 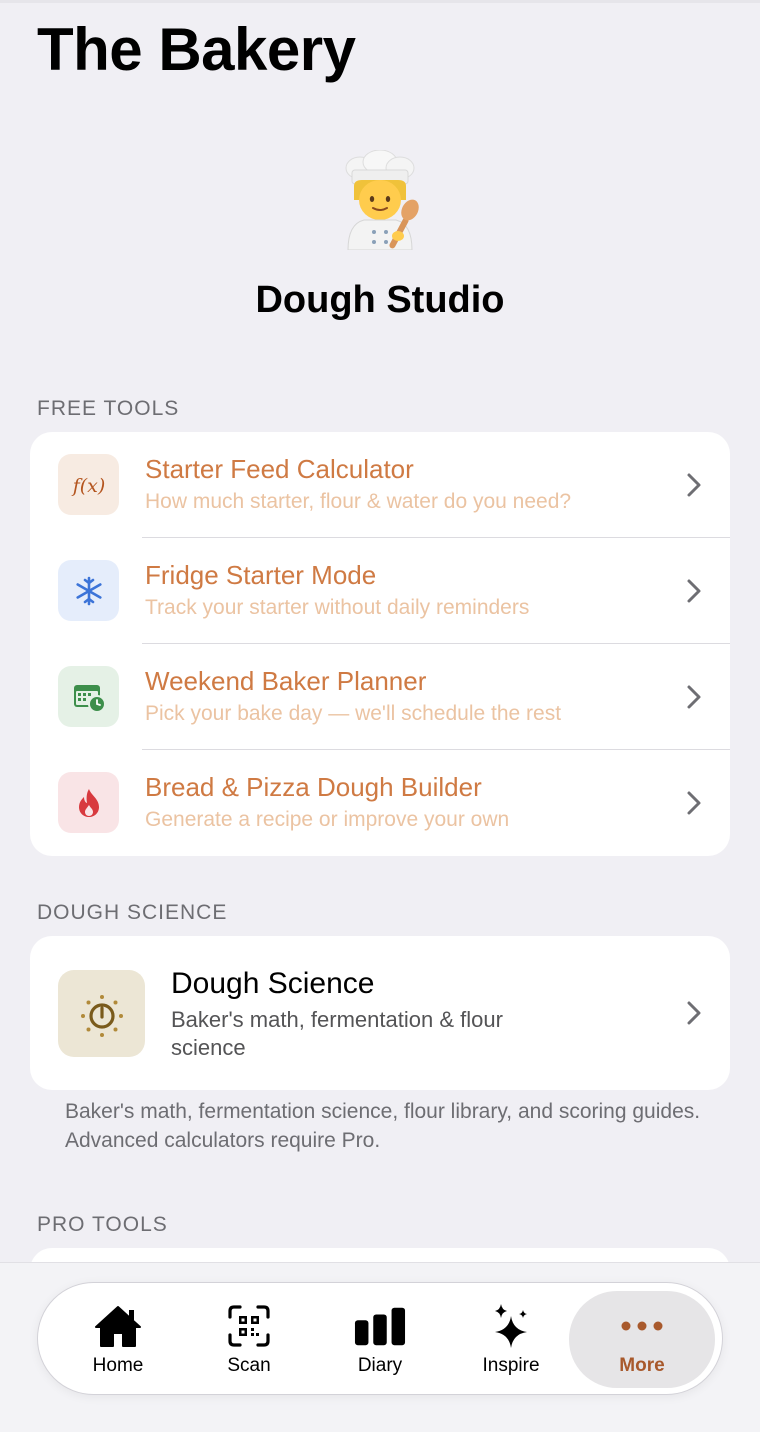 I want to click on svg-text: f(x), so click(x=87, y=486).